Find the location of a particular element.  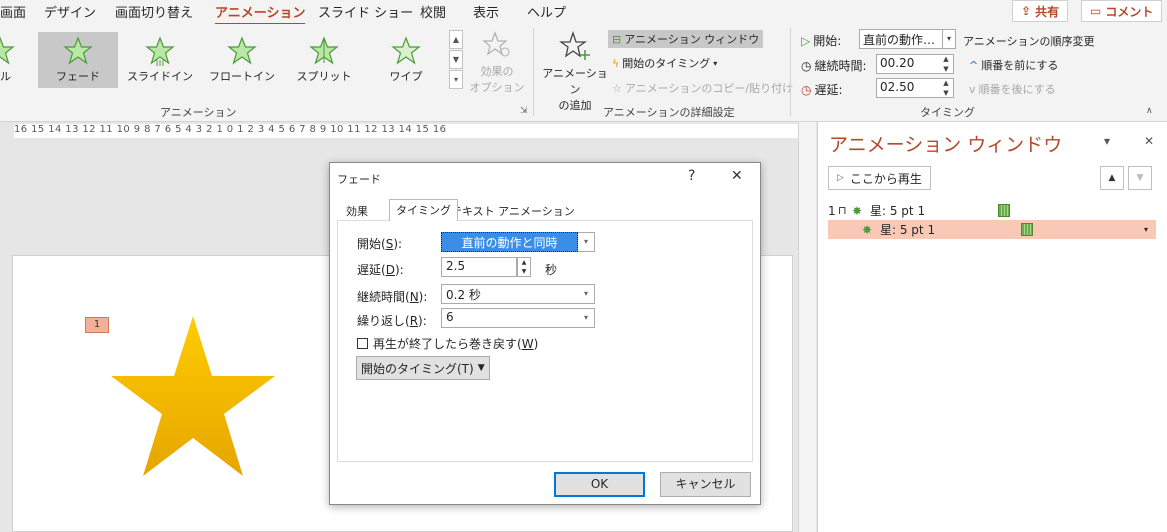

share-icon: ⇪ is located at coordinates (1026, 11).